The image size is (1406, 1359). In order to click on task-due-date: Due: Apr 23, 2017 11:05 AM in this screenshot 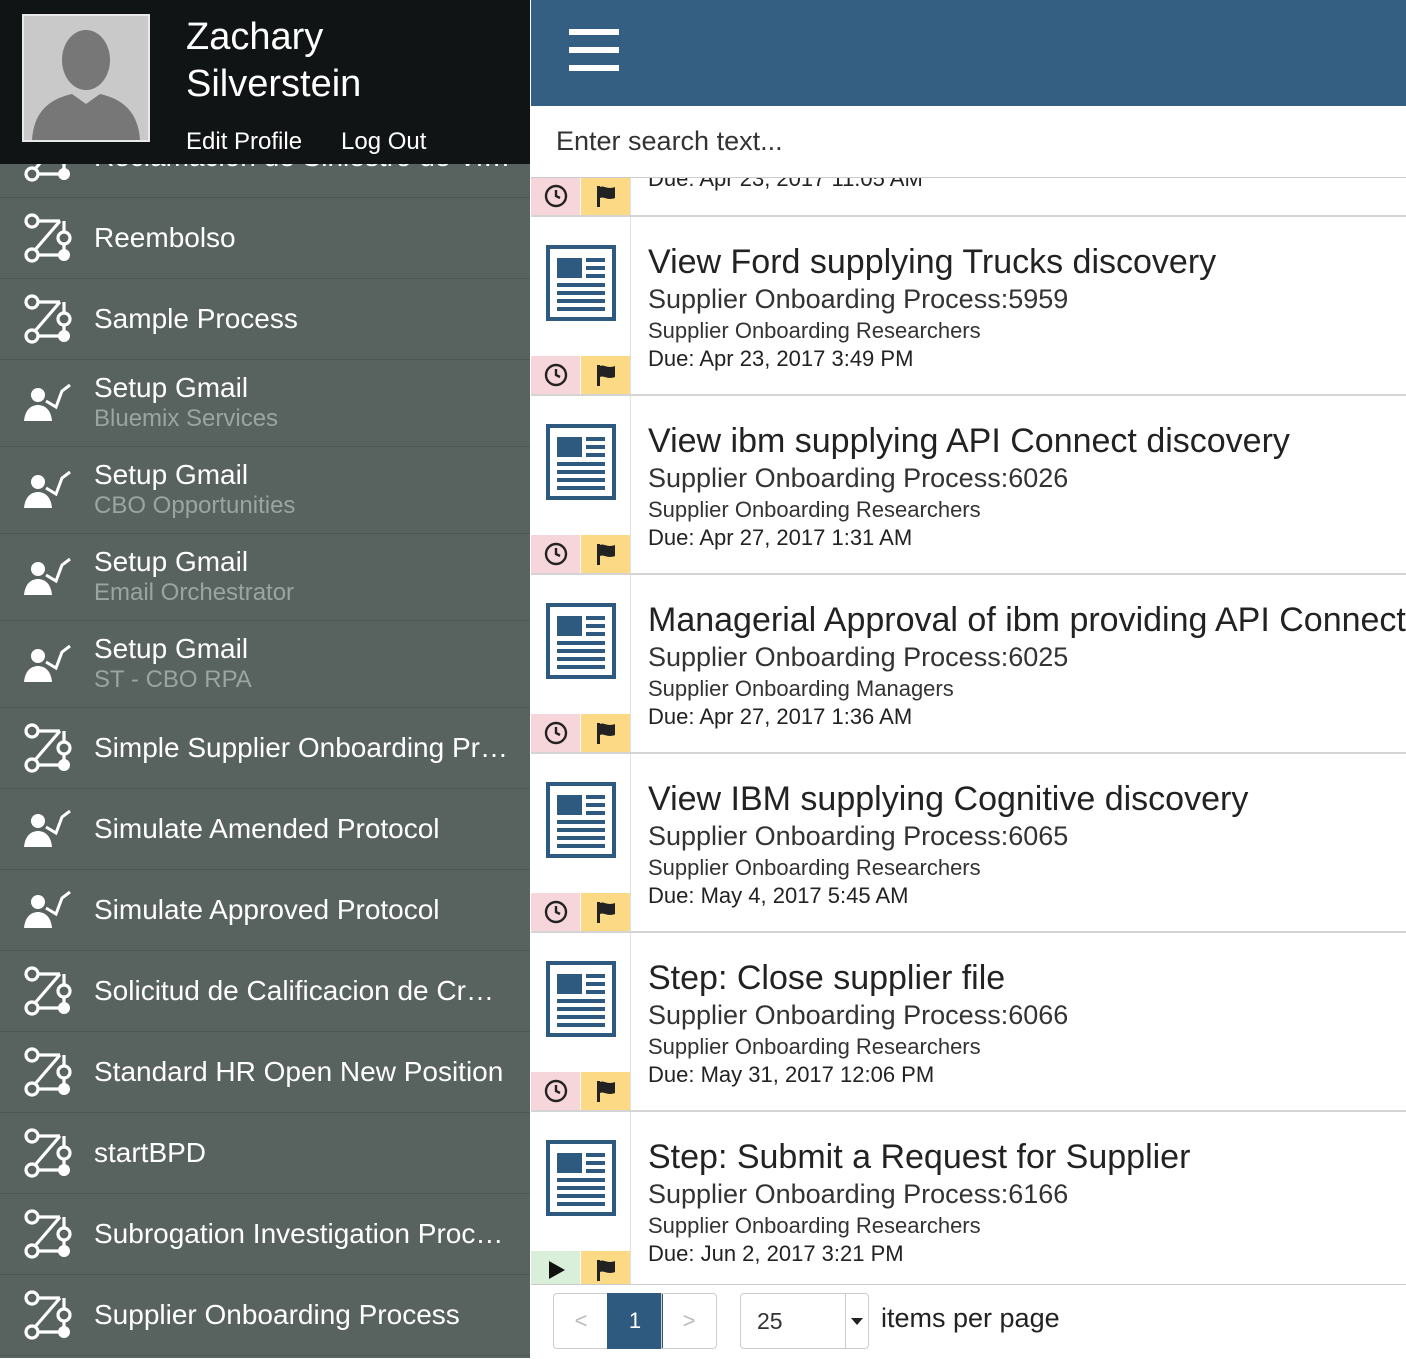, I will do `click(785, 184)`.